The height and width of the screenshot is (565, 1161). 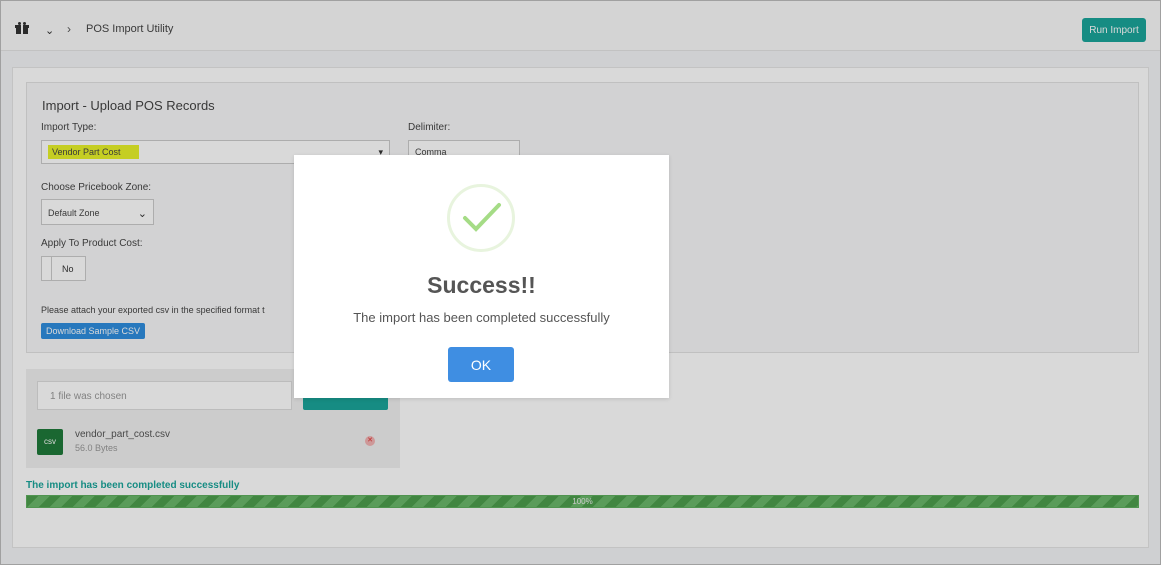 I want to click on modal-title: Success!!, so click(x=481, y=285).